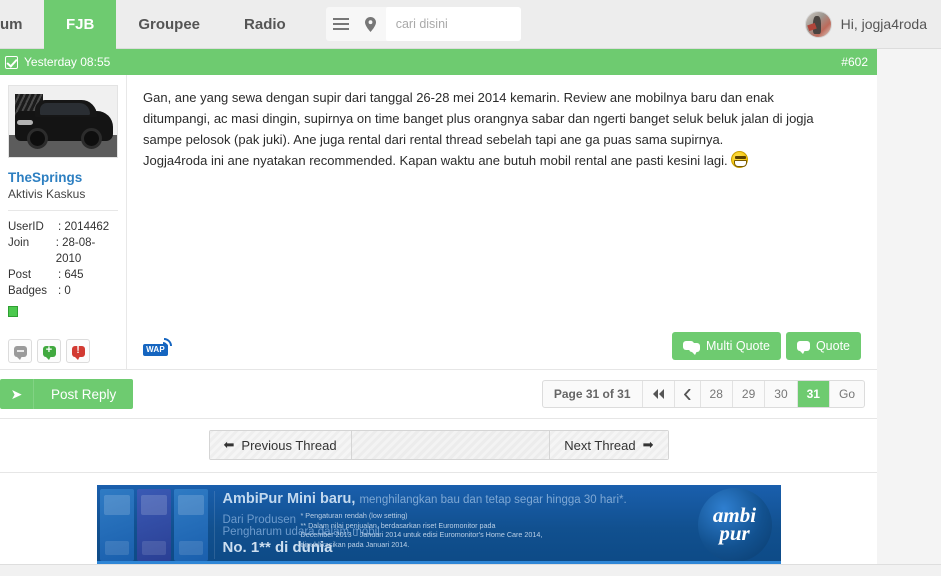 This screenshot has height=576, width=941. What do you see at coordinates (883, 24) in the screenshot?
I see `user-greeting: Hi, jogja4roda` at bounding box center [883, 24].